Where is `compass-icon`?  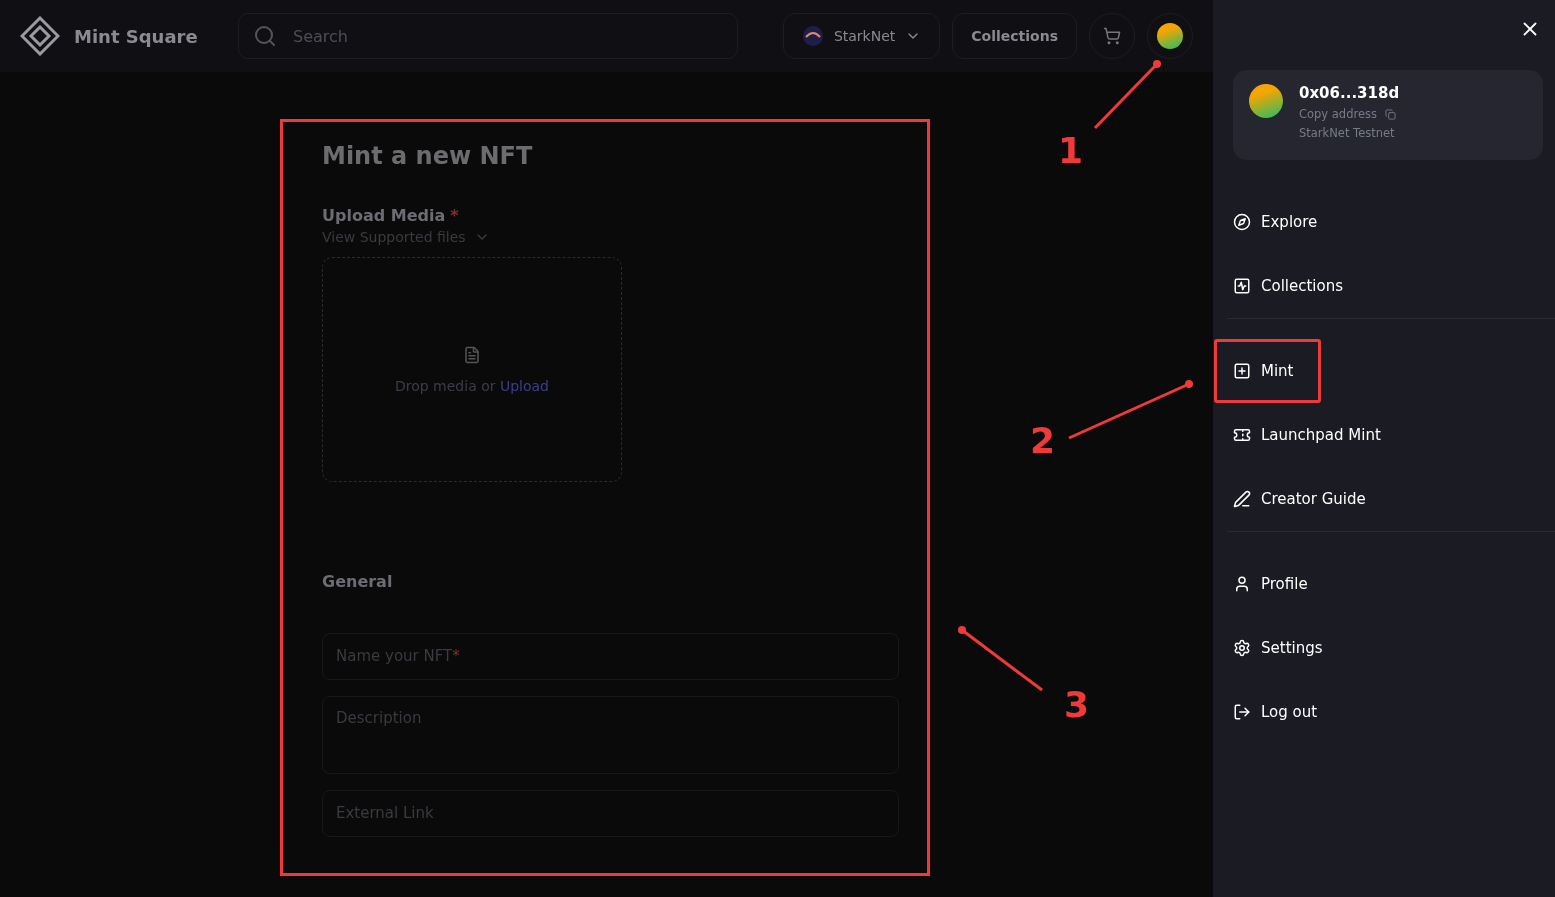 compass-icon is located at coordinates (1242, 222).